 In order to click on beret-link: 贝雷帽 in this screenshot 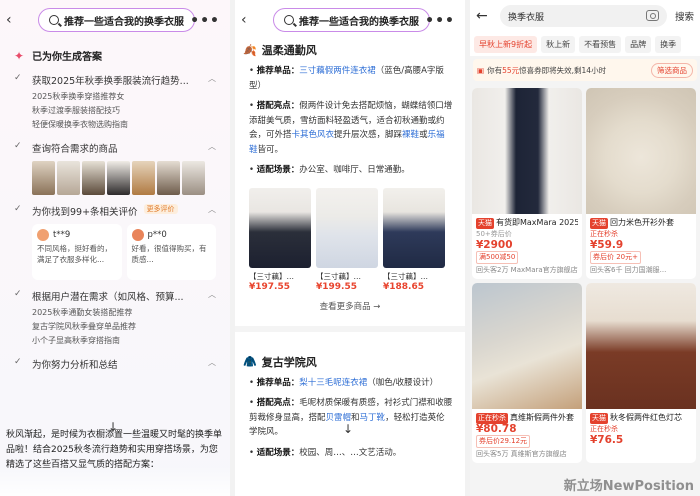, I will do `click(339, 418)`.